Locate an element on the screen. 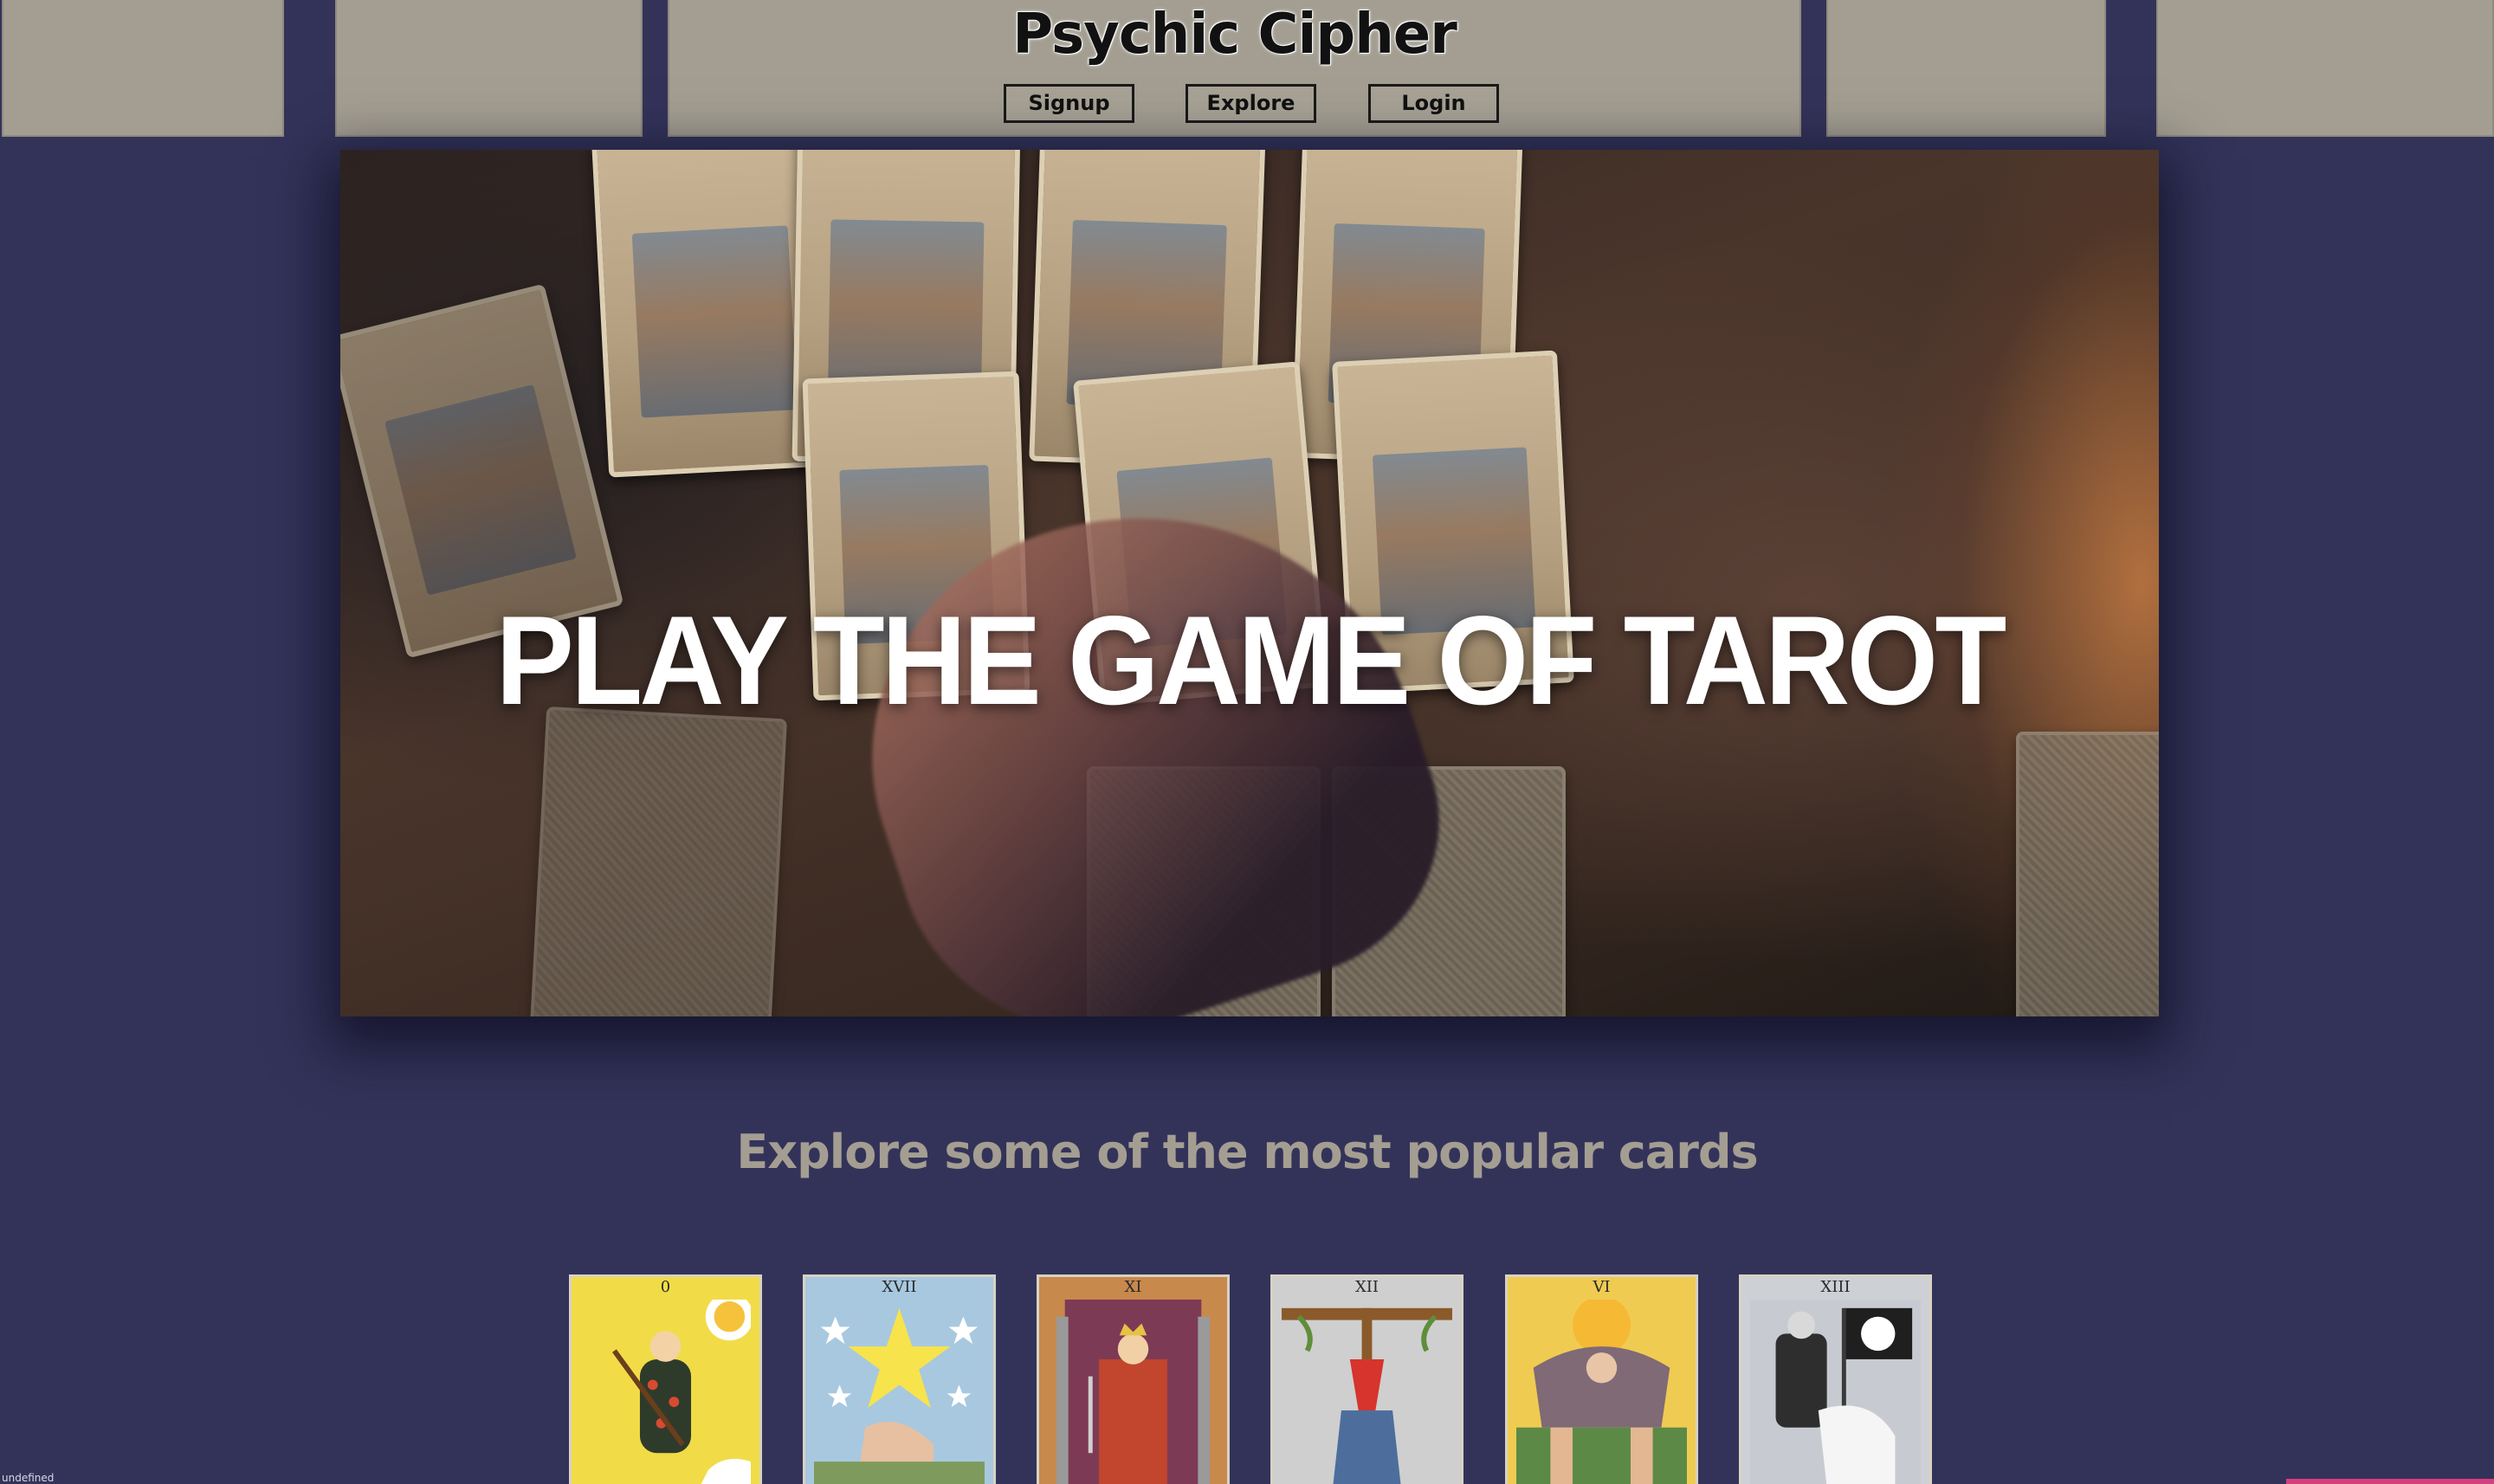 This screenshot has width=2494, height=1484. signup-button: Signup is located at coordinates (1069, 103).